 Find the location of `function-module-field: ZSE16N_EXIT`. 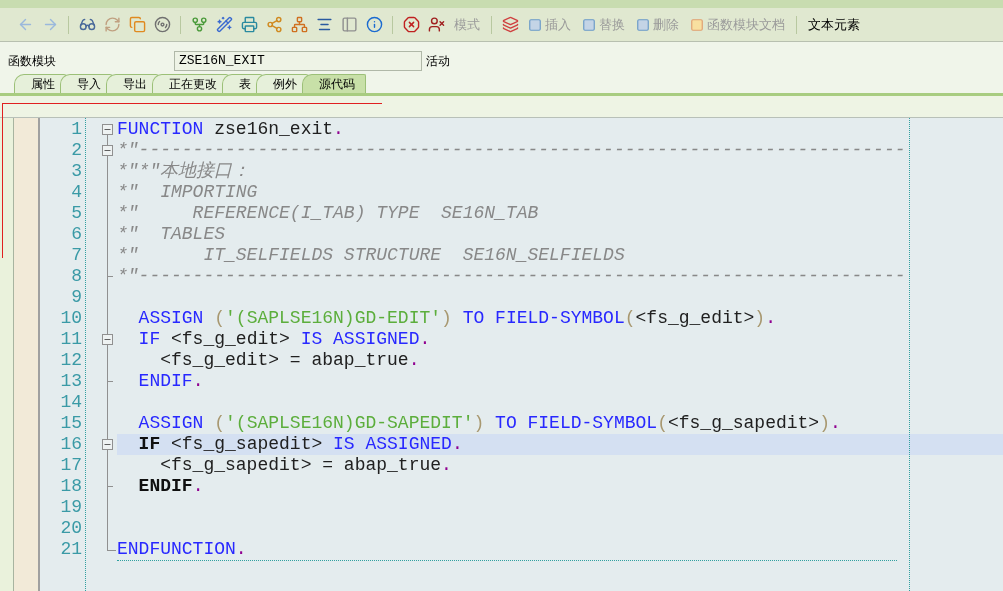

function-module-field: ZSE16N_EXIT is located at coordinates (298, 61).